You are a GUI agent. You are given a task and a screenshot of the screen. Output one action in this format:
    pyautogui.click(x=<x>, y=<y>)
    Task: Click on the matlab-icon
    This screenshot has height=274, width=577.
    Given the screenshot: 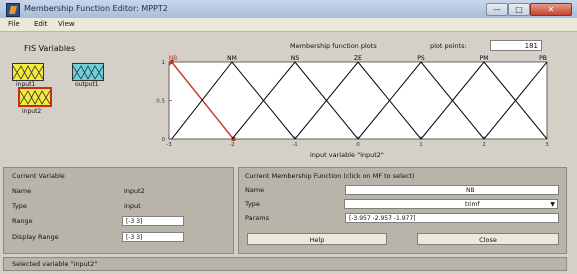 What is the action you would take?
    pyautogui.click(x=13, y=10)
    